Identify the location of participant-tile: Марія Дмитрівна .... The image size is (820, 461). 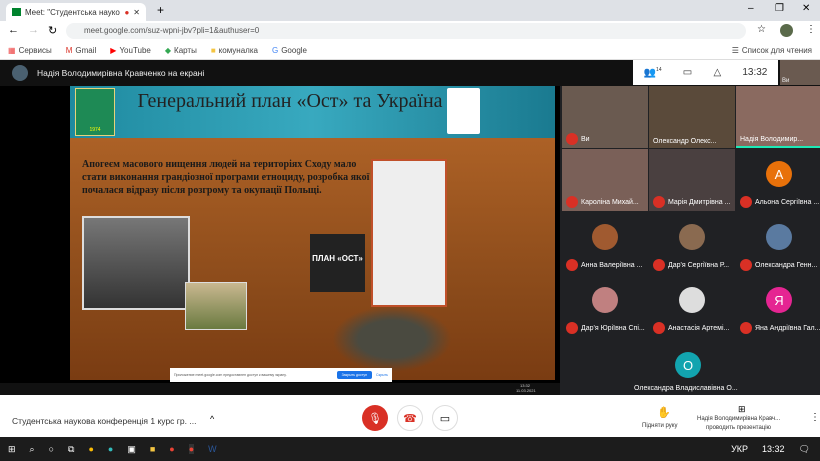
(692, 180).